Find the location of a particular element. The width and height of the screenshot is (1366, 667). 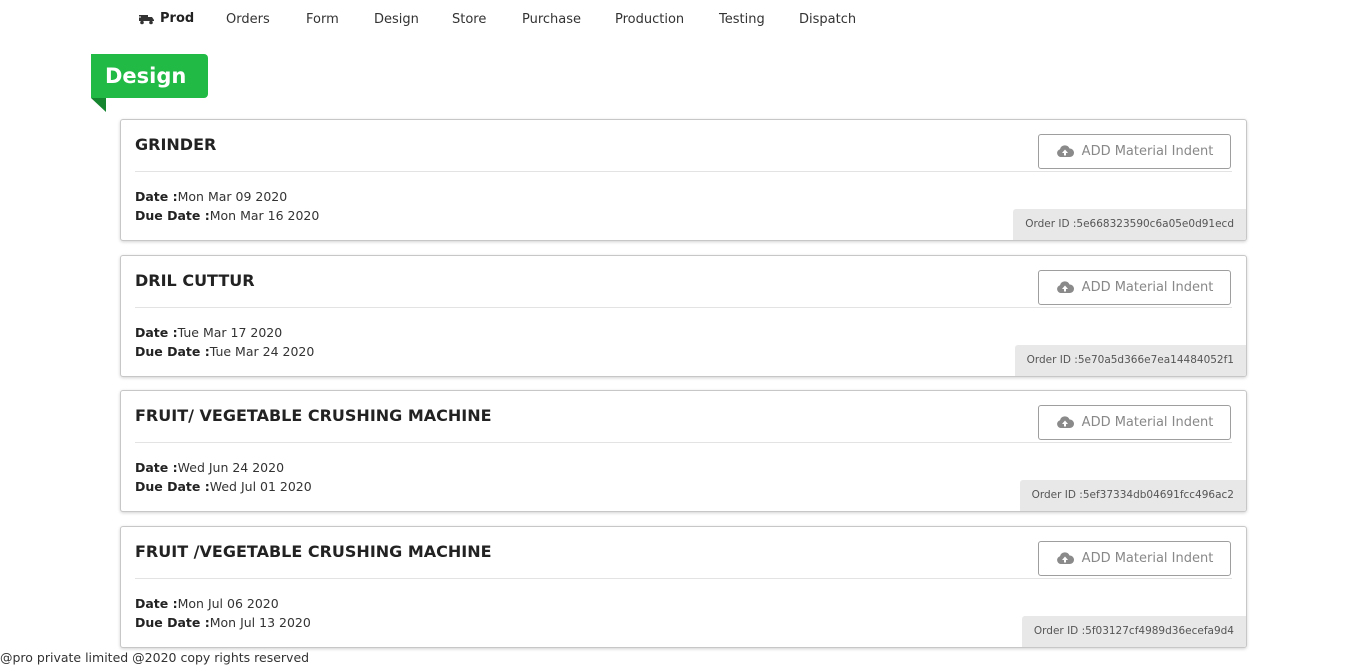

nav-item-dispatch: Dispatch is located at coordinates (827, 19).